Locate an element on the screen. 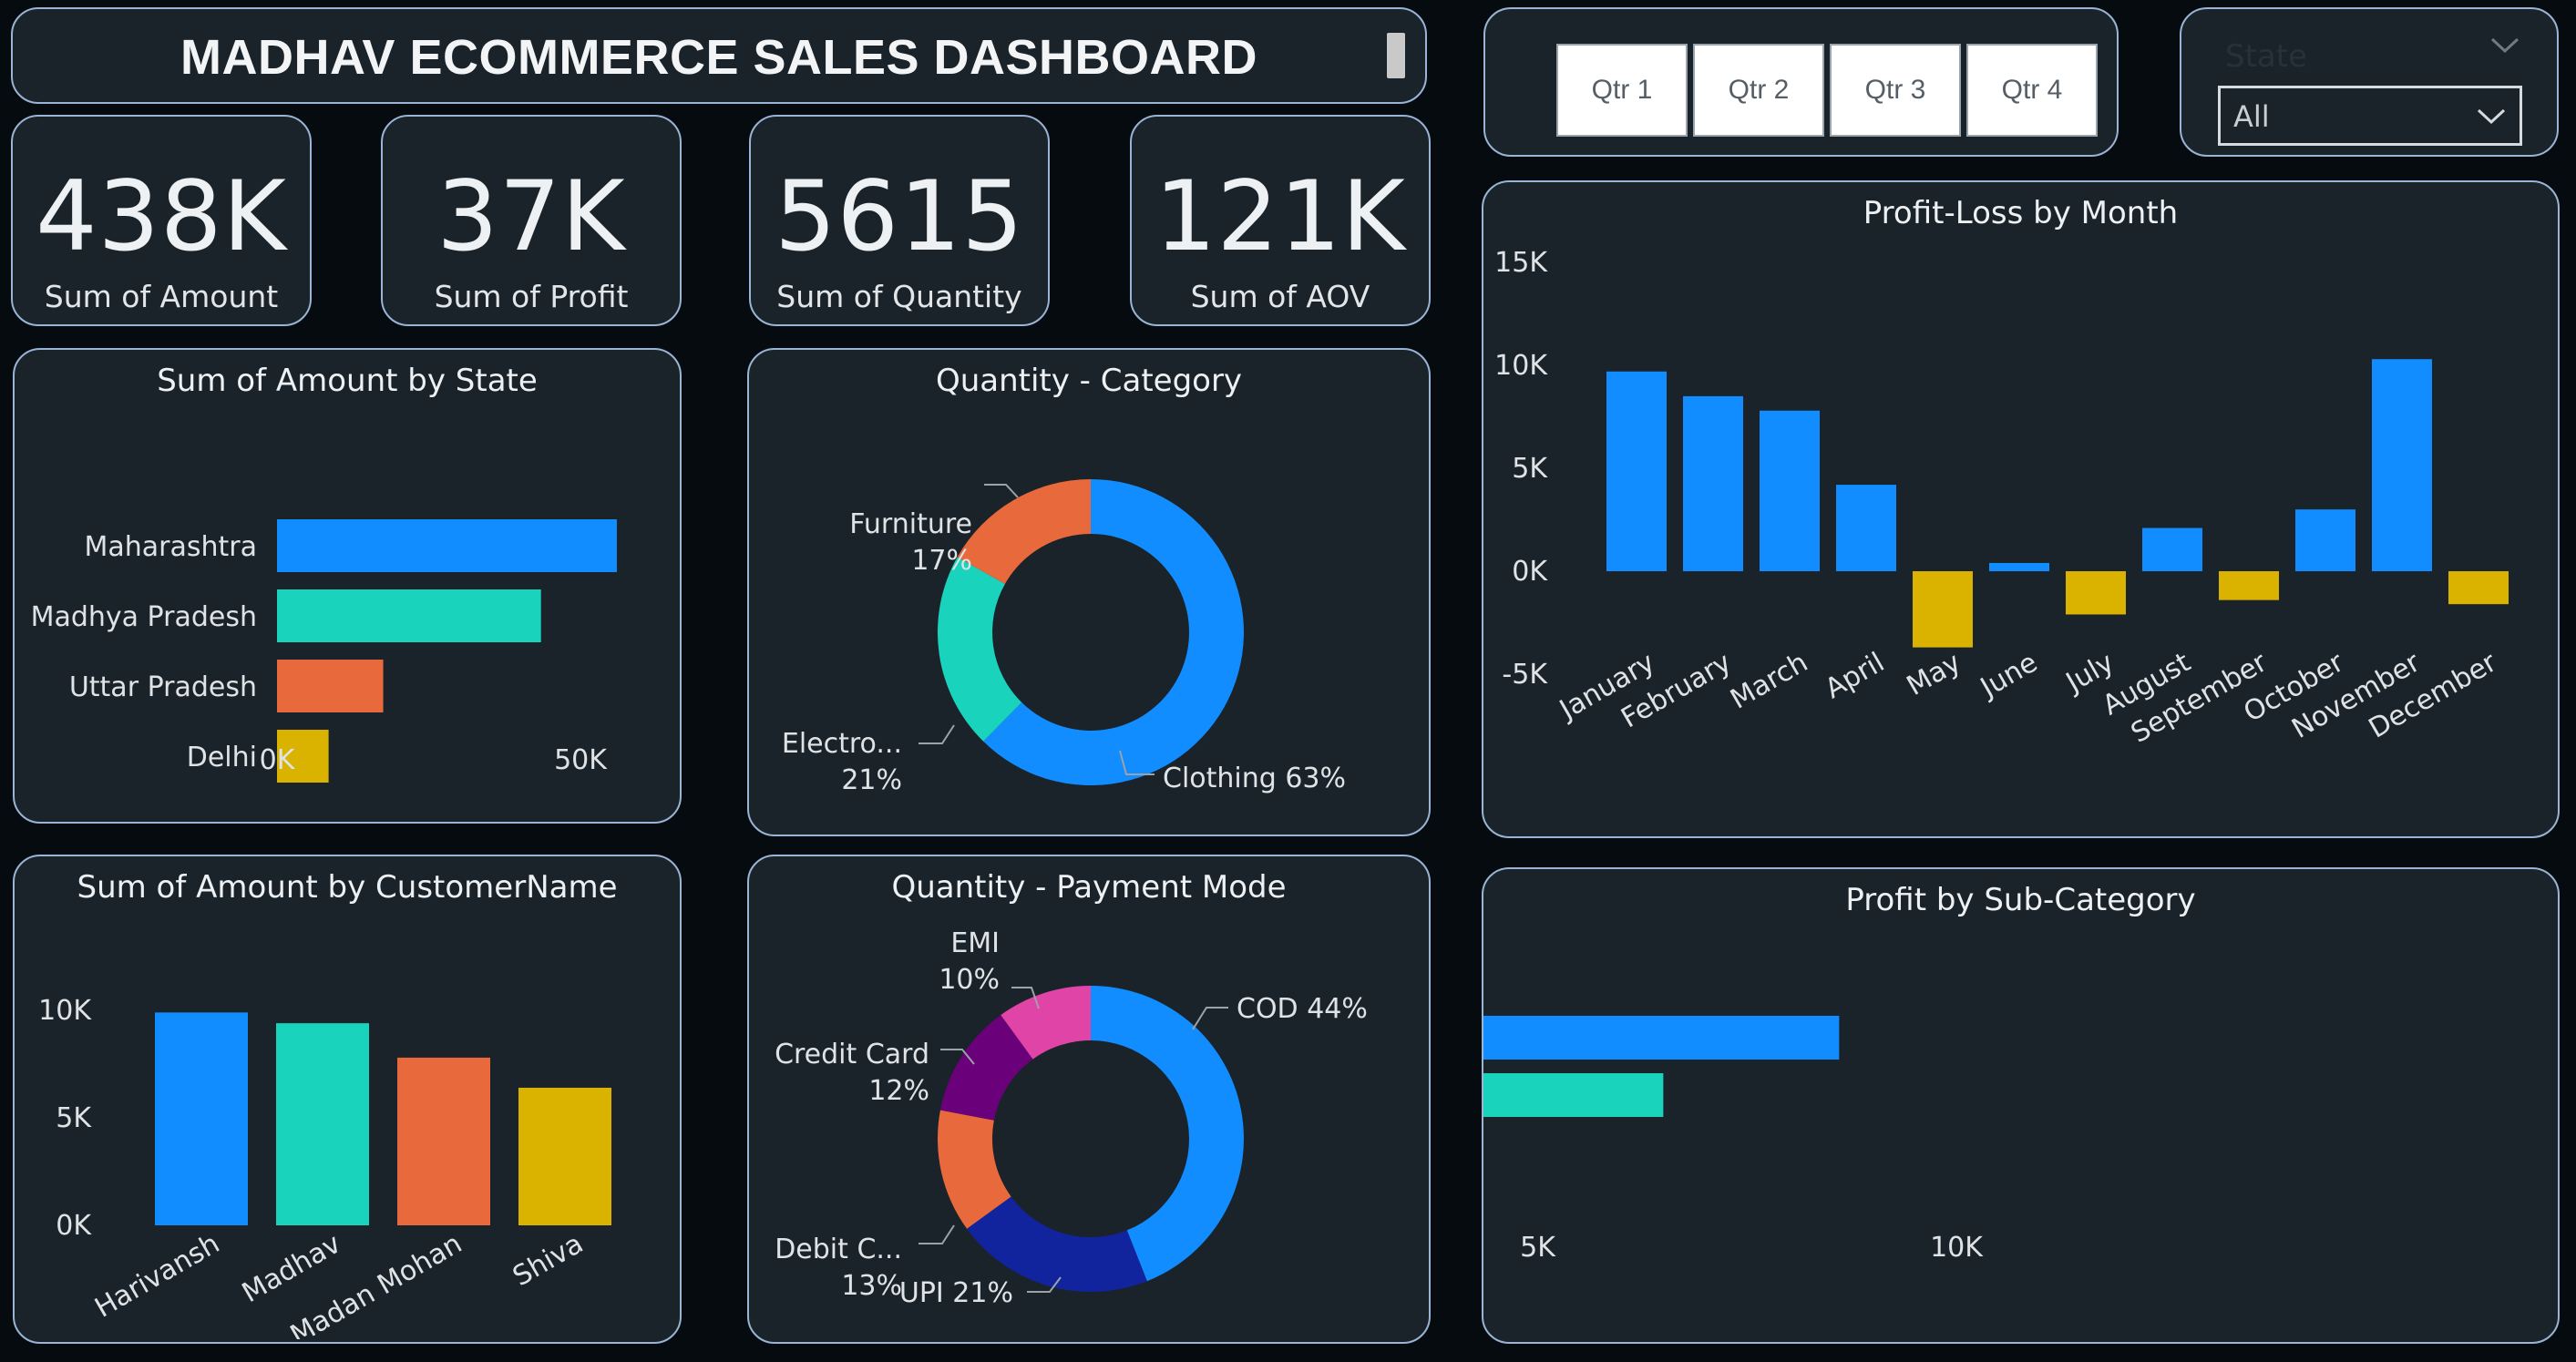 This screenshot has height=1362, width=2576. x-category-label: June is located at coordinates (2009, 676).